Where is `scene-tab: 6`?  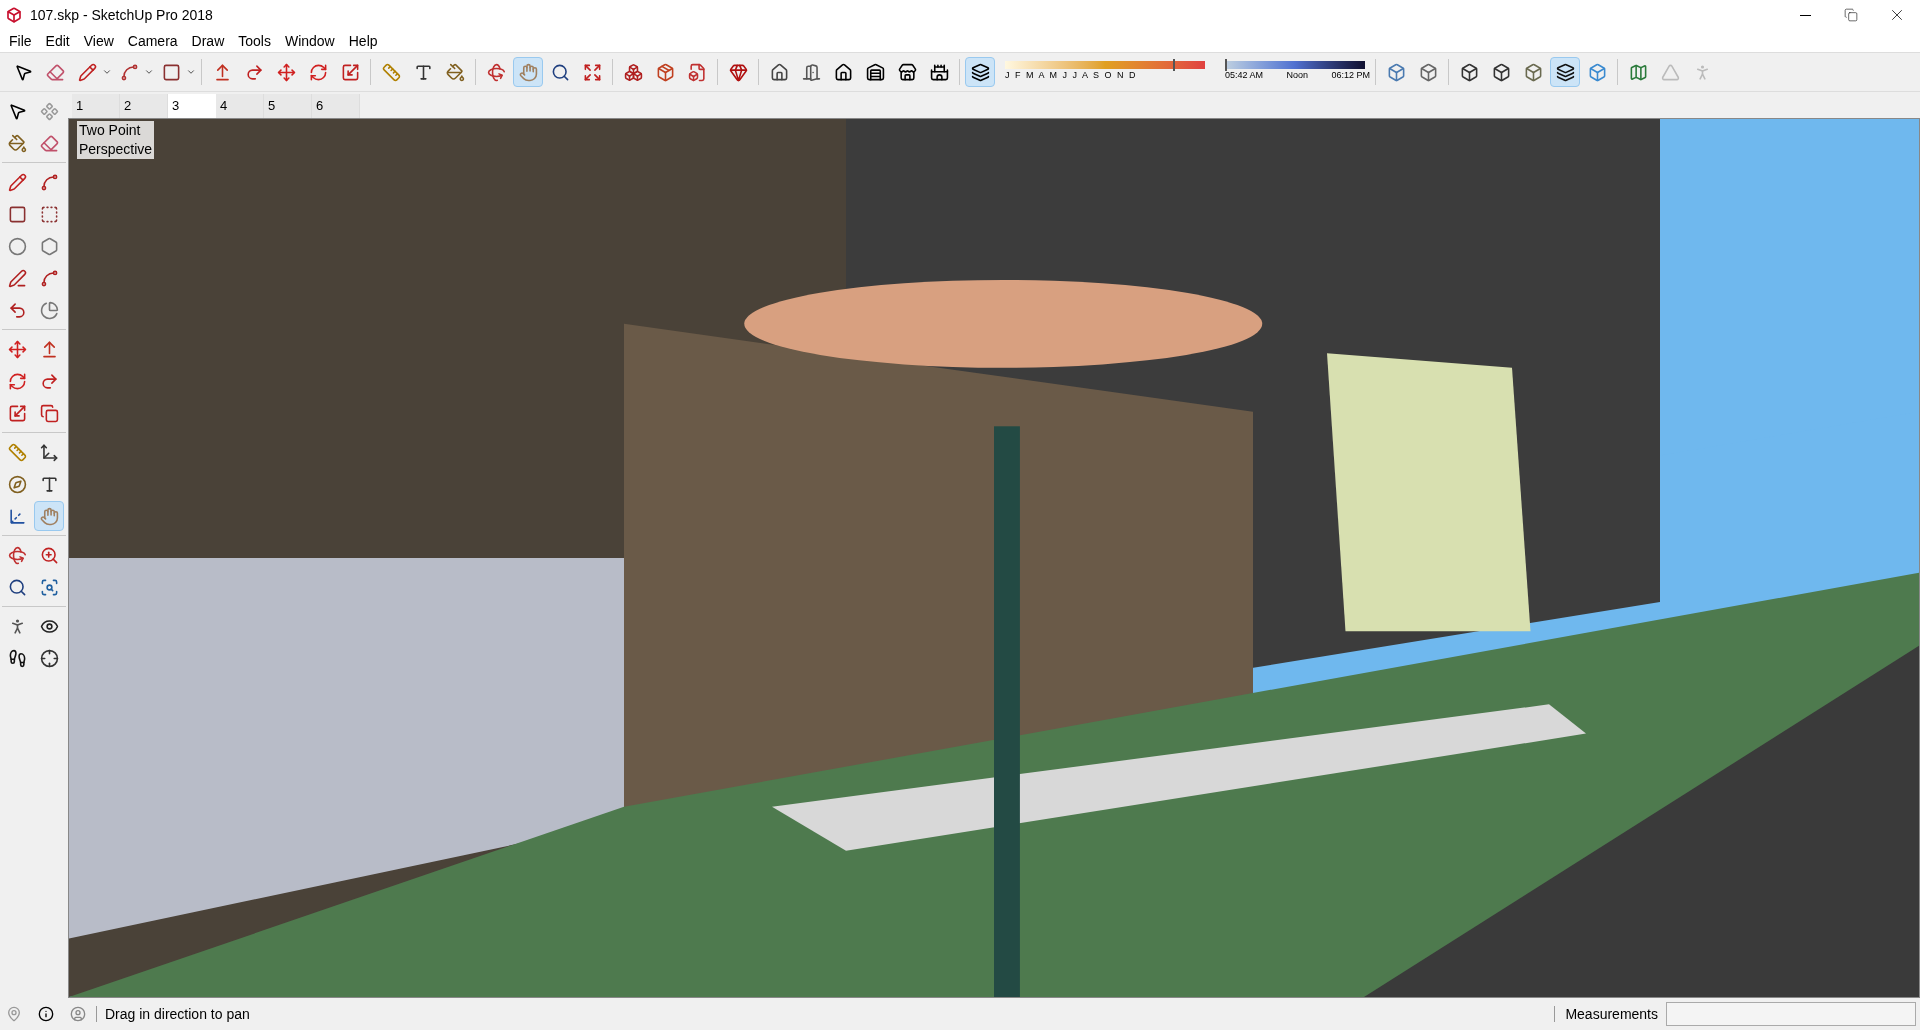
scene-tab: 6 is located at coordinates (336, 106).